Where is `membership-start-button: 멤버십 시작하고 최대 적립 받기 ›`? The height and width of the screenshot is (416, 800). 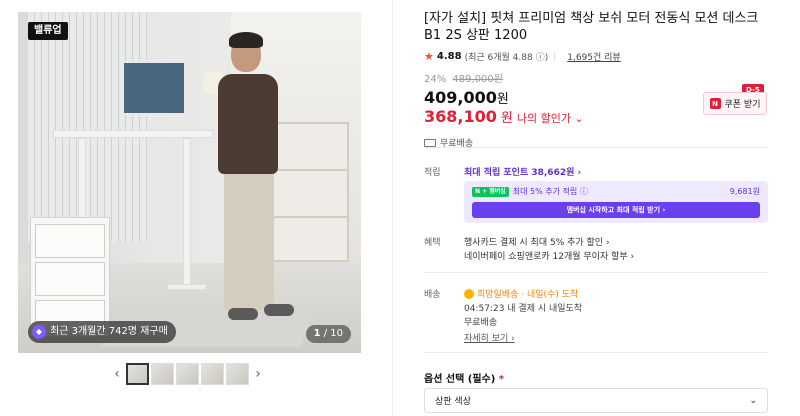 membership-start-button: 멤버십 시작하고 최대 적립 받기 › is located at coordinates (616, 210).